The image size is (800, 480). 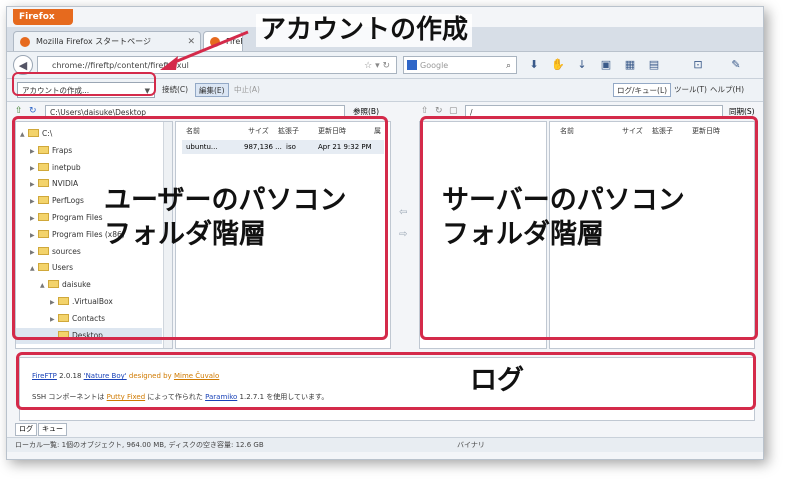 I want to click on annotation-server-folders: サーバーのパソコン フォルダ階層, so click(x=563, y=217).